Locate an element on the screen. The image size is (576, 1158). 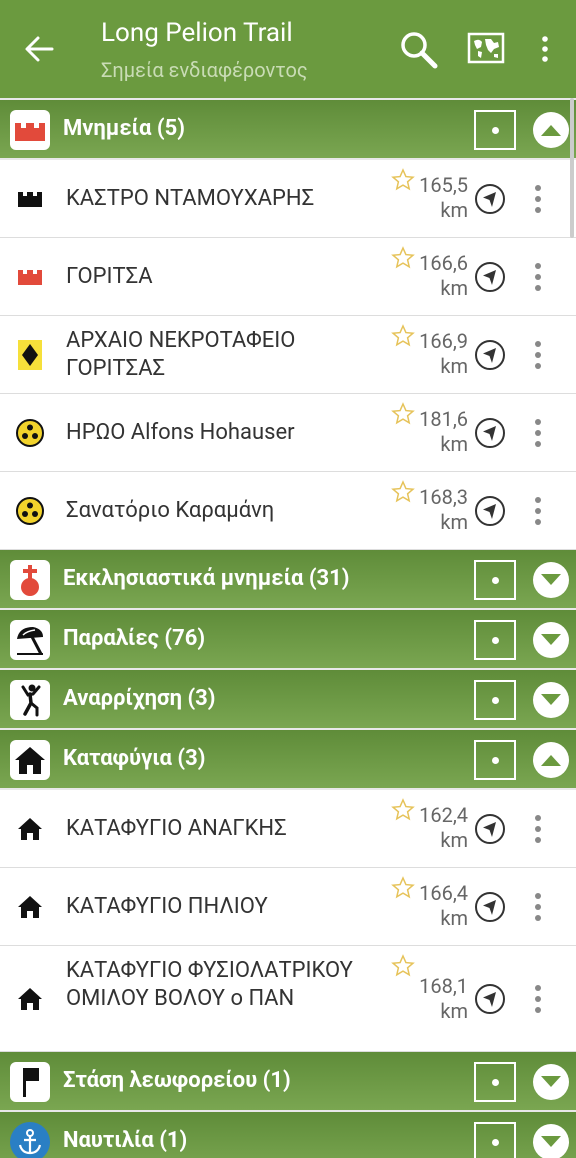
category-label: Καταφύγια (3) is located at coordinates (134, 758).